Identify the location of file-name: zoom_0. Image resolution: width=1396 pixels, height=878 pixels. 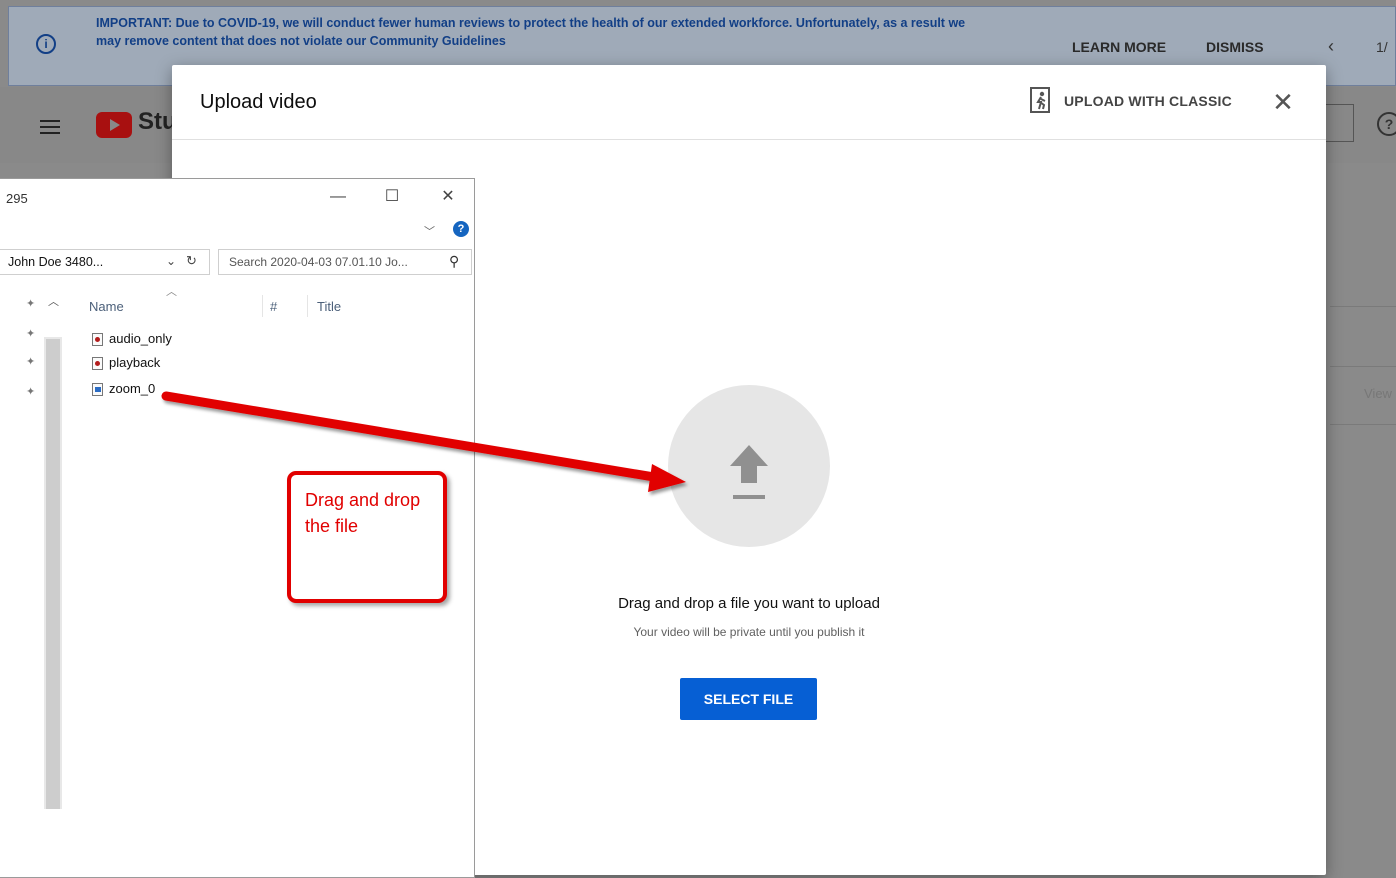
(132, 388).